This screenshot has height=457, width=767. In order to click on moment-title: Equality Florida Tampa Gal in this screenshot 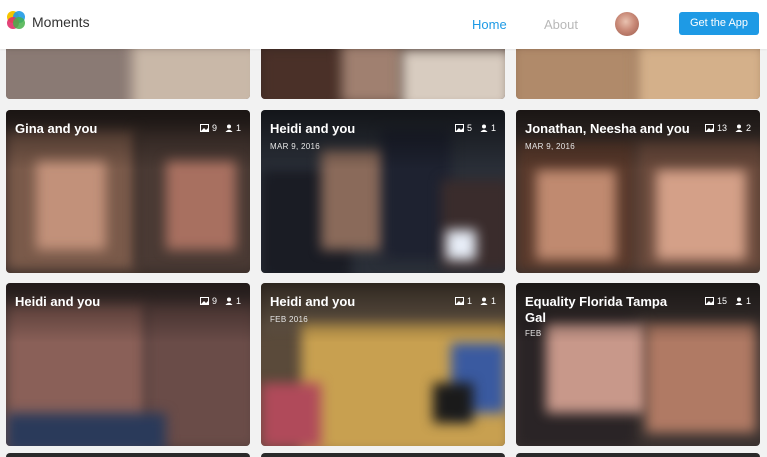, I will do `click(596, 309)`.